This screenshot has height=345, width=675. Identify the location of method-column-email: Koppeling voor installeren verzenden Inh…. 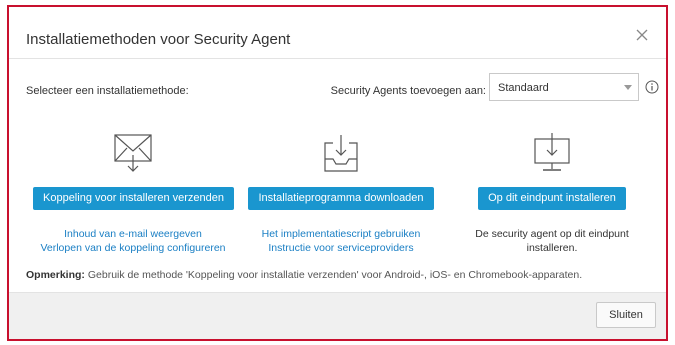
(134, 193).